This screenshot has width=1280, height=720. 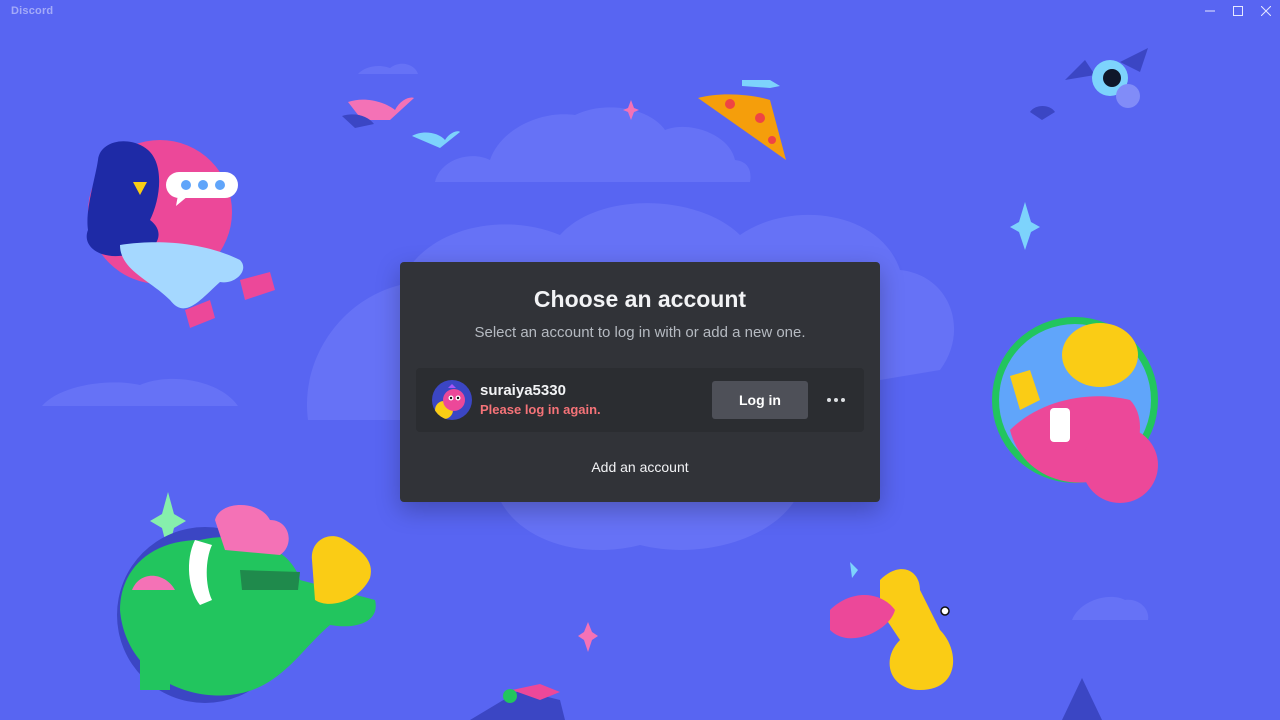 I want to click on app-title: Discord, so click(x=32, y=11).